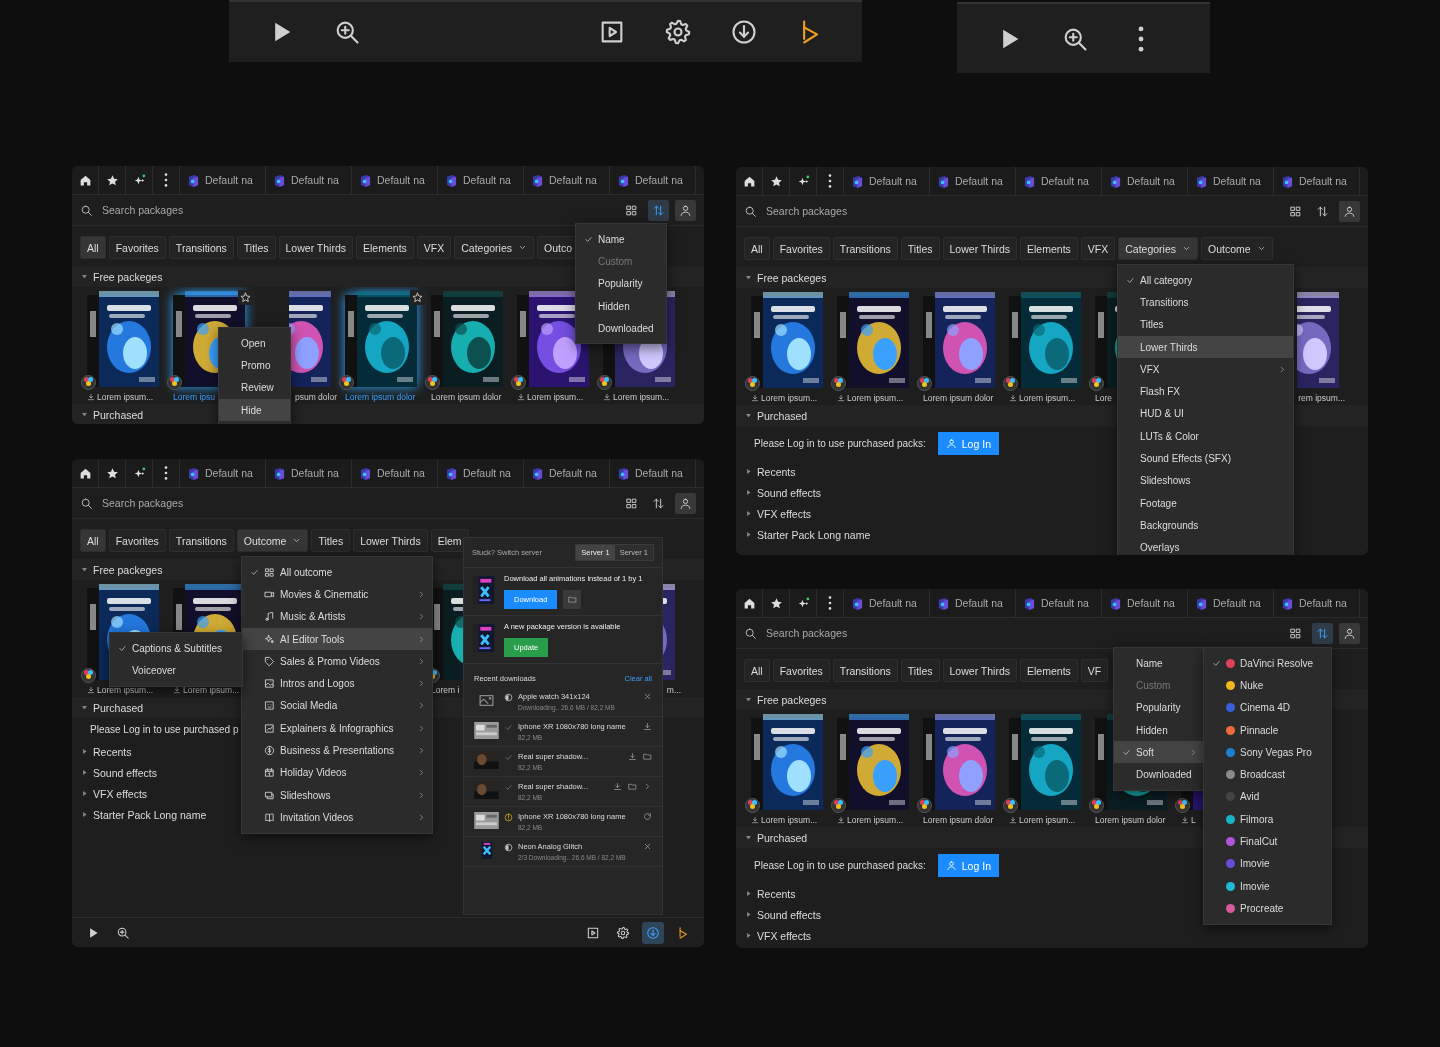 This screenshot has width=1440, height=1047. What do you see at coordinates (1267, 685) in the screenshot?
I see `menu-item: Nuke` at bounding box center [1267, 685].